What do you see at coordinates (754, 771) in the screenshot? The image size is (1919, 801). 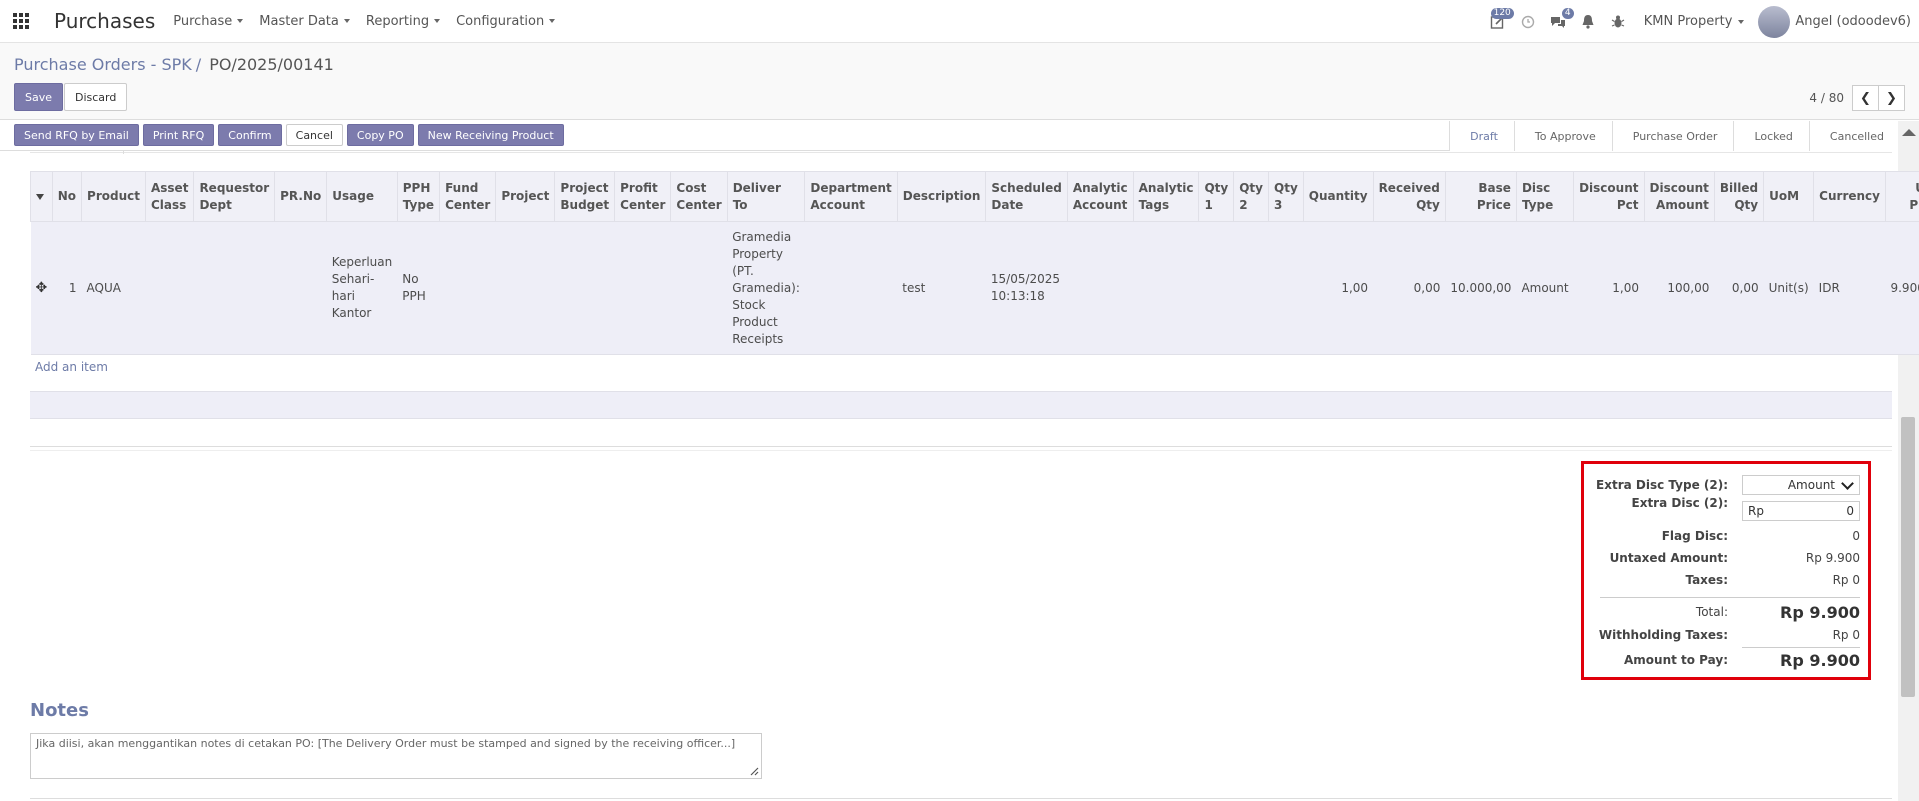 I see `resize-handle-icon` at bounding box center [754, 771].